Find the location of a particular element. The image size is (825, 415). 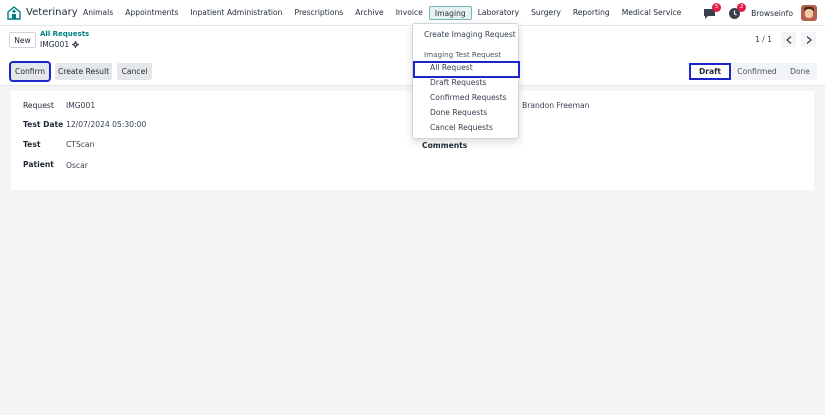

user-avatar is located at coordinates (809, 13).